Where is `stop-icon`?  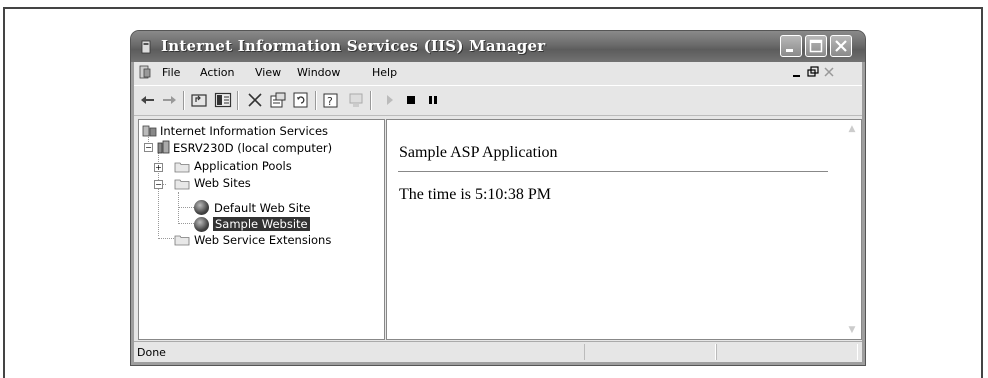 stop-icon is located at coordinates (411, 100).